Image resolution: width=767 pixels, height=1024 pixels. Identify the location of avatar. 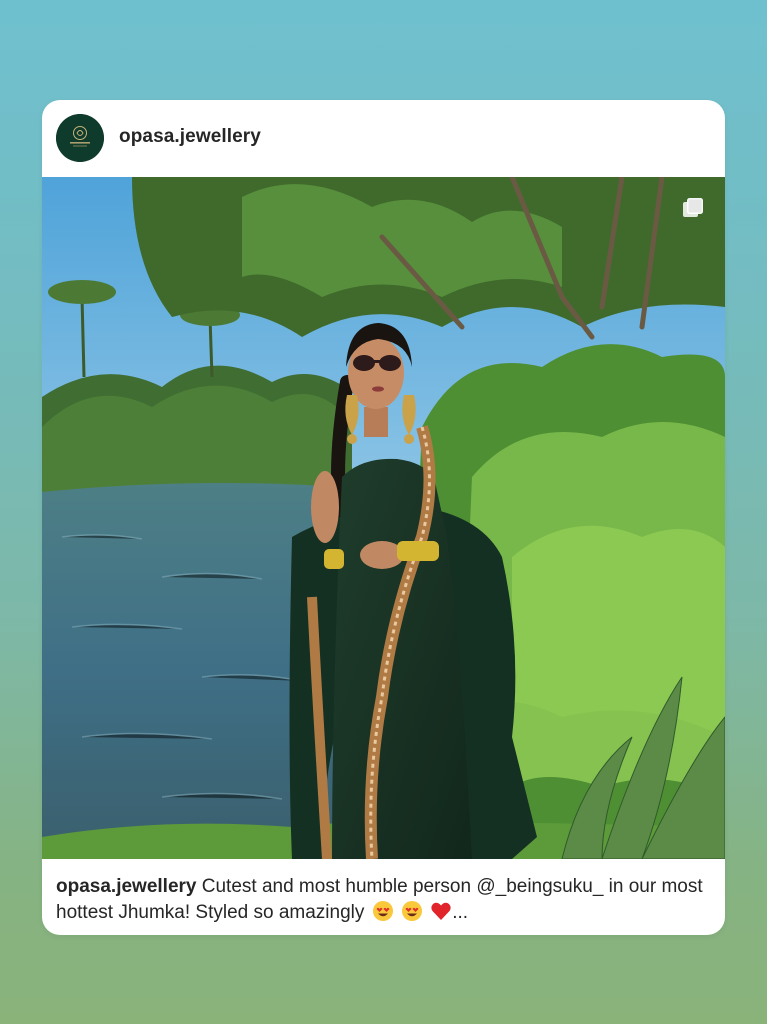
(80, 138).